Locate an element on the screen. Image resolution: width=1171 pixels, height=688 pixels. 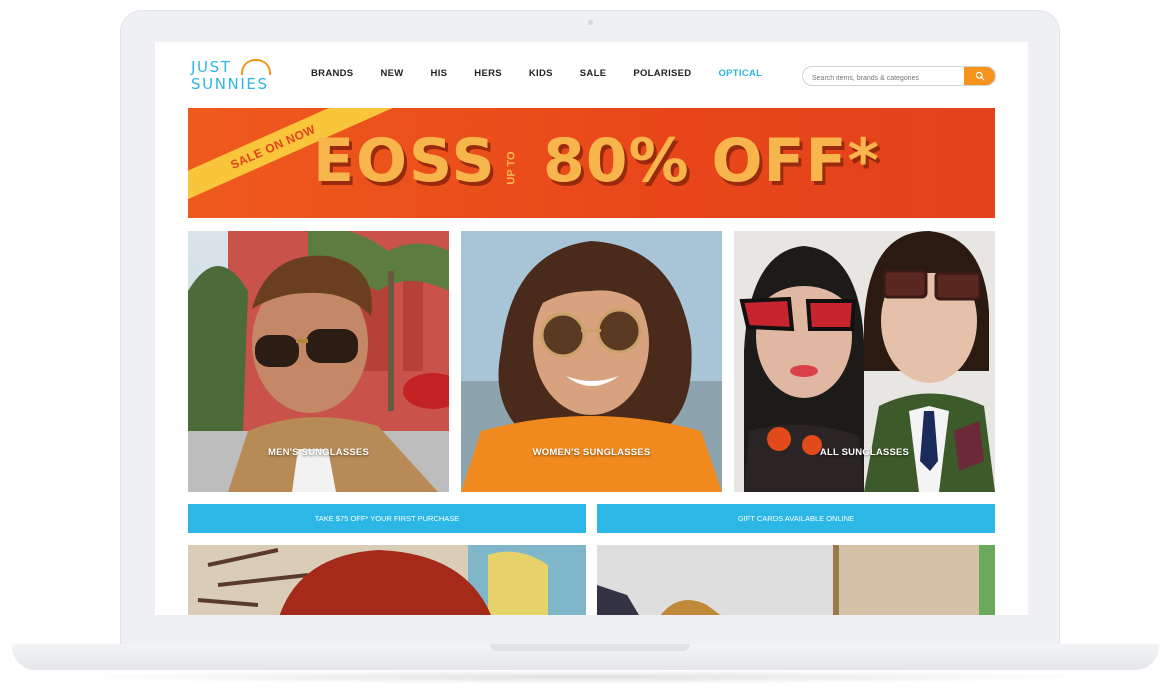
search-bar is located at coordinates (899, 76).